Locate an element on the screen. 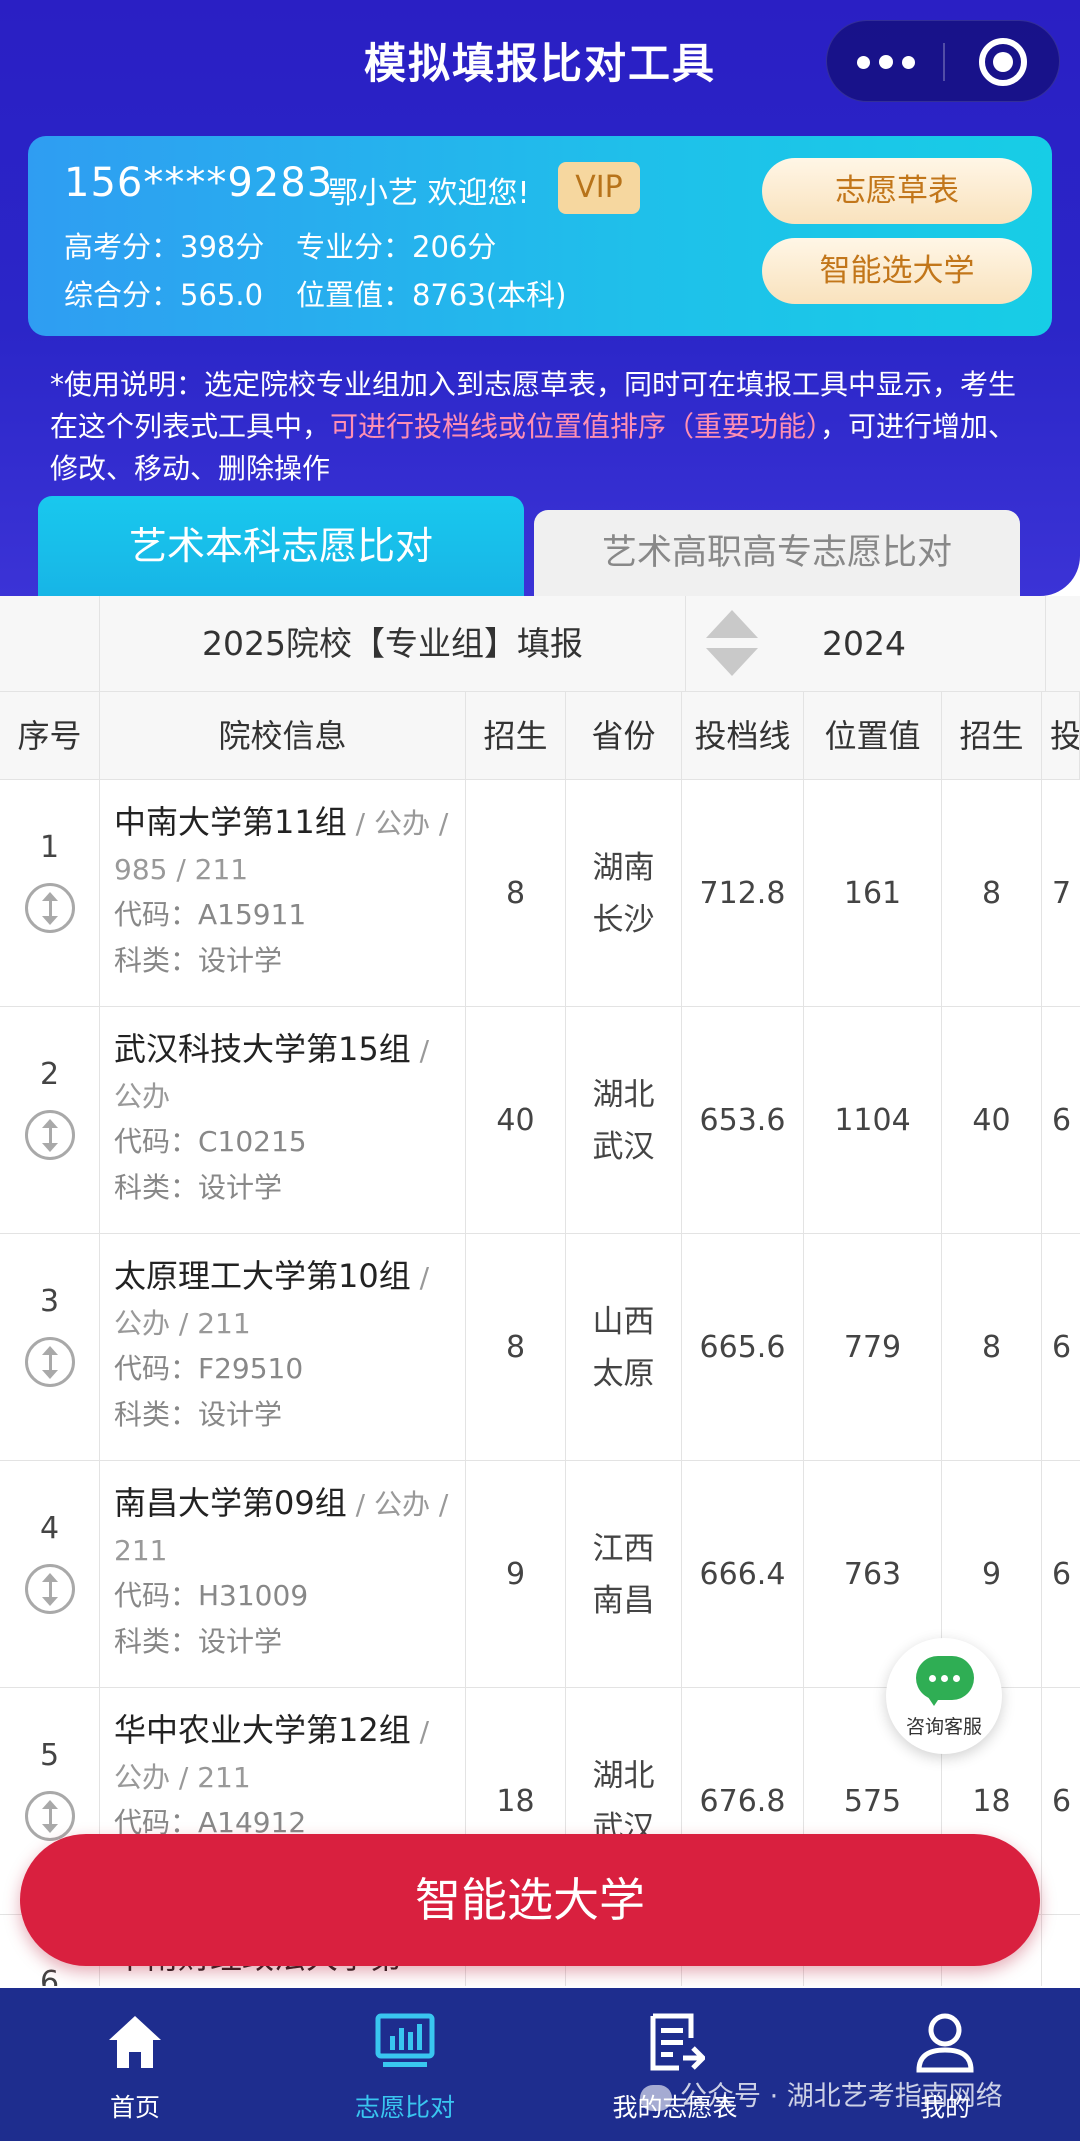  draft-table-button: 志愿草表 is located at coordinates (897, 191).